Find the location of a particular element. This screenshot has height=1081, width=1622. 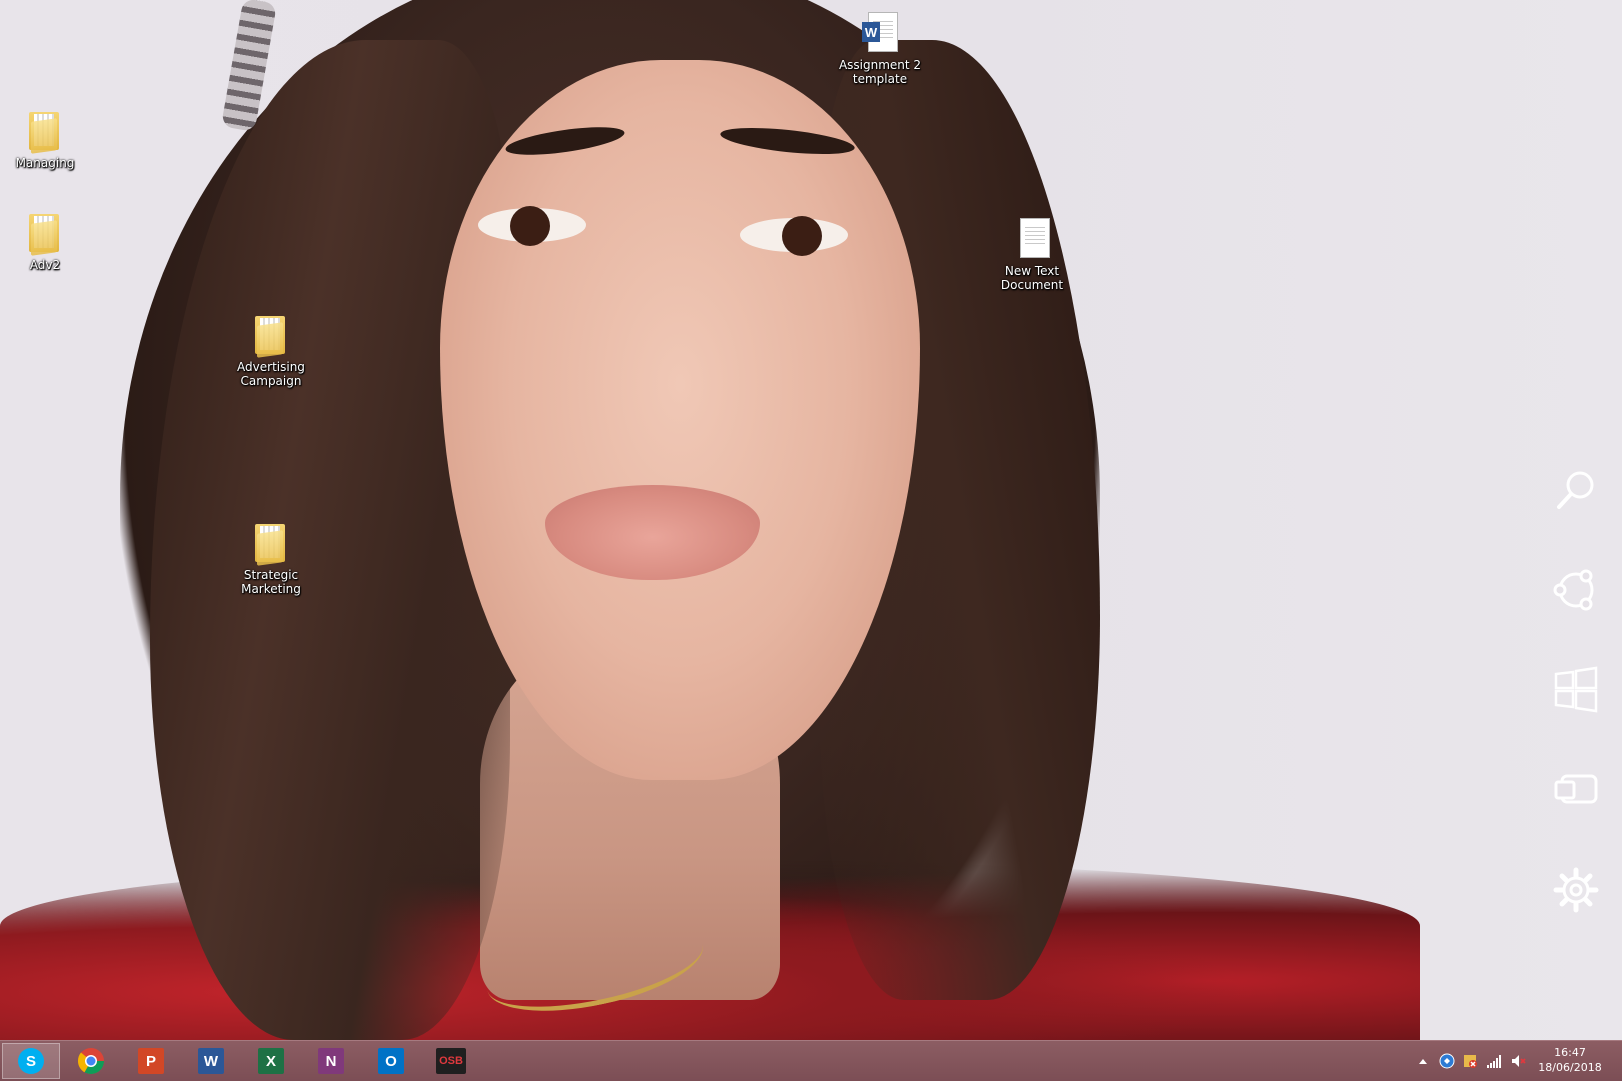

taskbar-skype-button: S is located at coordinates (31, 1061).